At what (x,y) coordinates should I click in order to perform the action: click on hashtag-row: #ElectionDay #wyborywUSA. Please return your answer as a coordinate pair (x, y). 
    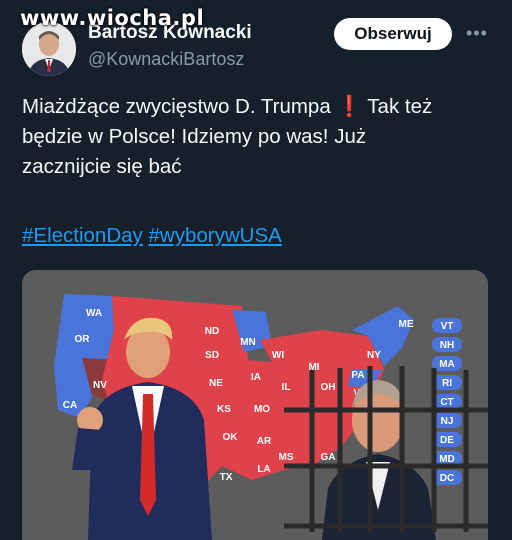
    Looking at the image, I should click on (152, 236).